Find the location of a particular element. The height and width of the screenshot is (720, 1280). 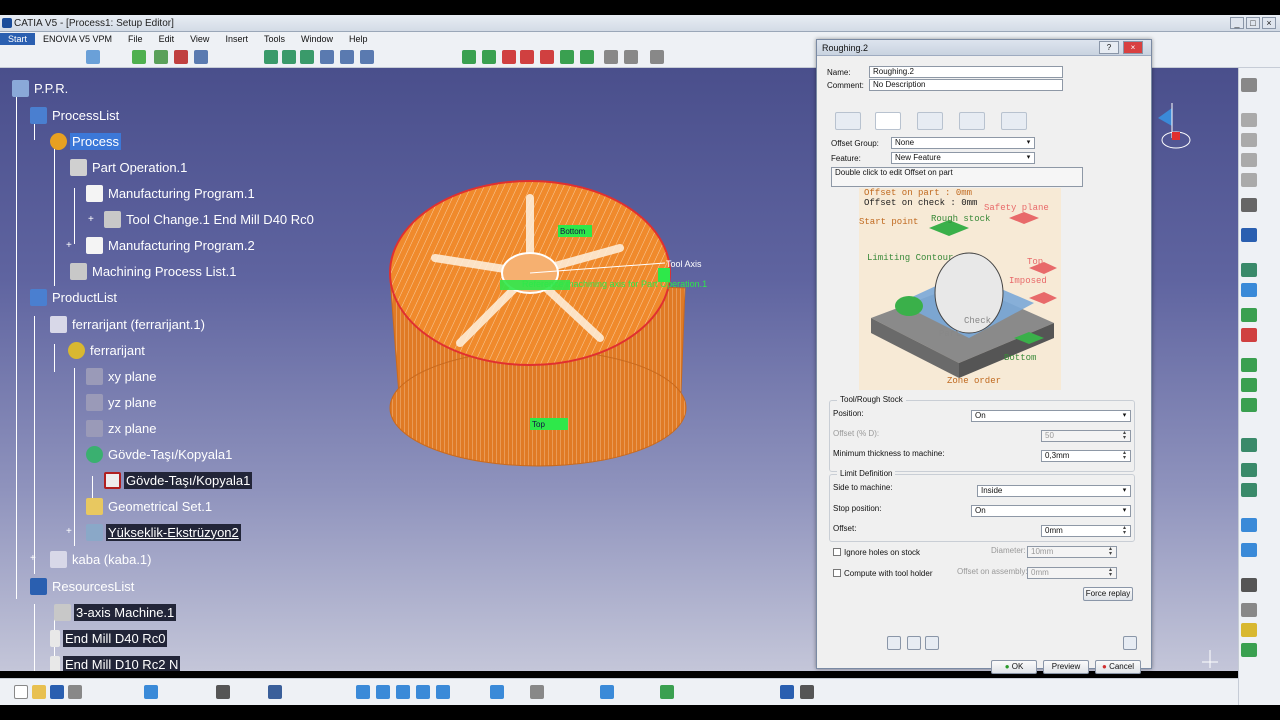

expand-dialog-icon is located at coordinates (1130, 643).